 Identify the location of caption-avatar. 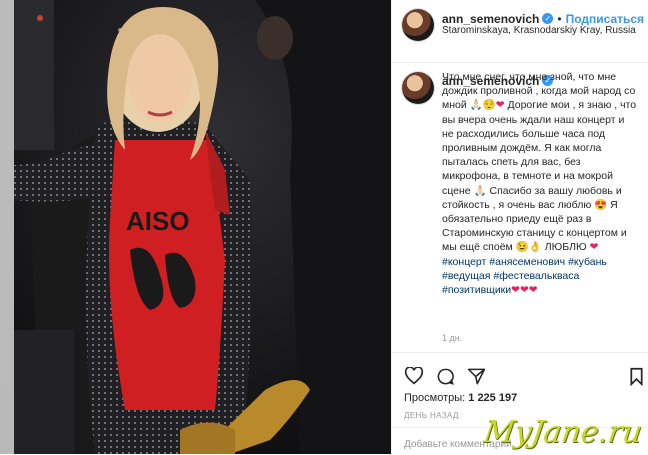
(418, 88).